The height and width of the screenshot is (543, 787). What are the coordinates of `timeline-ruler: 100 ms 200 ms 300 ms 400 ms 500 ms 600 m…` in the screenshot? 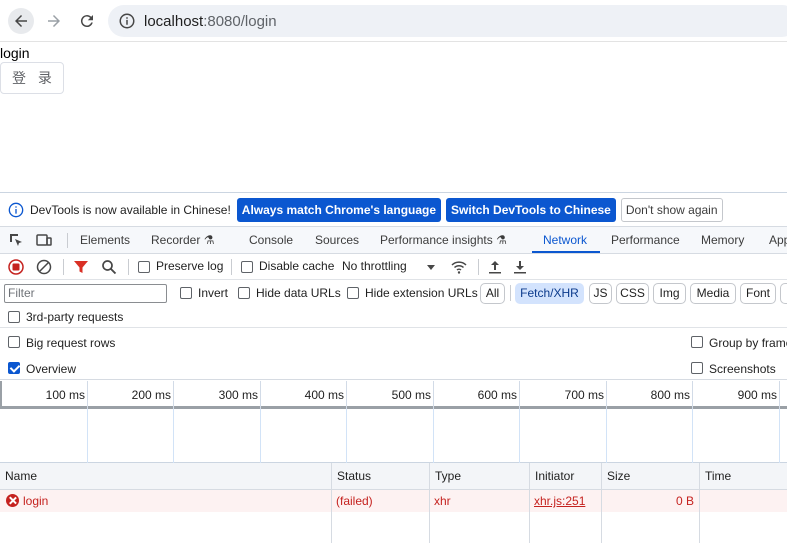 It's located at (393, 395).